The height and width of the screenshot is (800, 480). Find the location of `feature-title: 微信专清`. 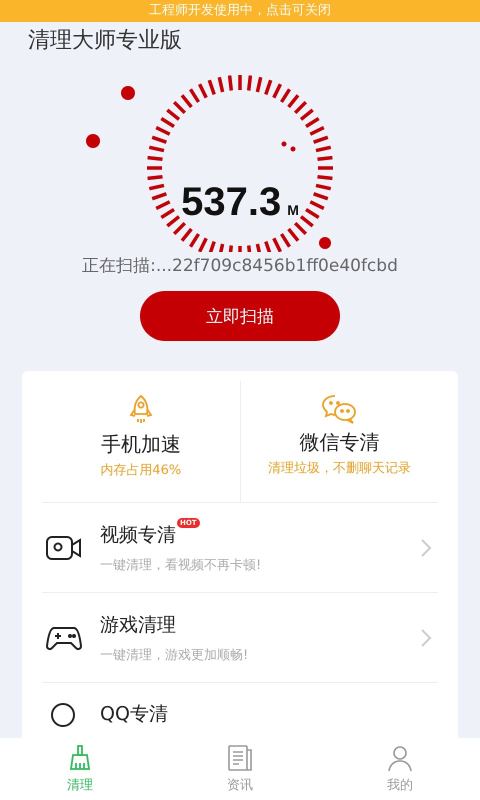

feature-title: 微信专清 is located at coordinates (339, 442).